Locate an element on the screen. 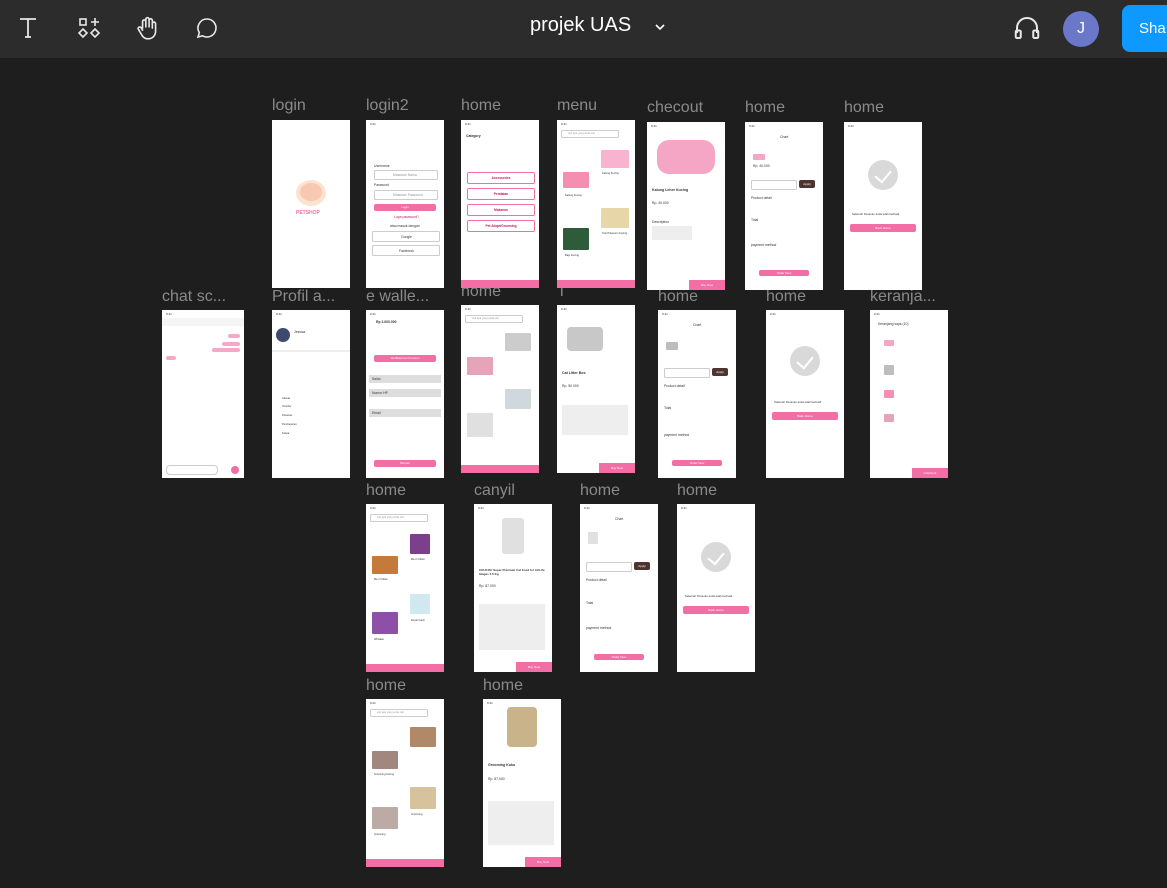  product-thumb is located at coordinates (889, 370).